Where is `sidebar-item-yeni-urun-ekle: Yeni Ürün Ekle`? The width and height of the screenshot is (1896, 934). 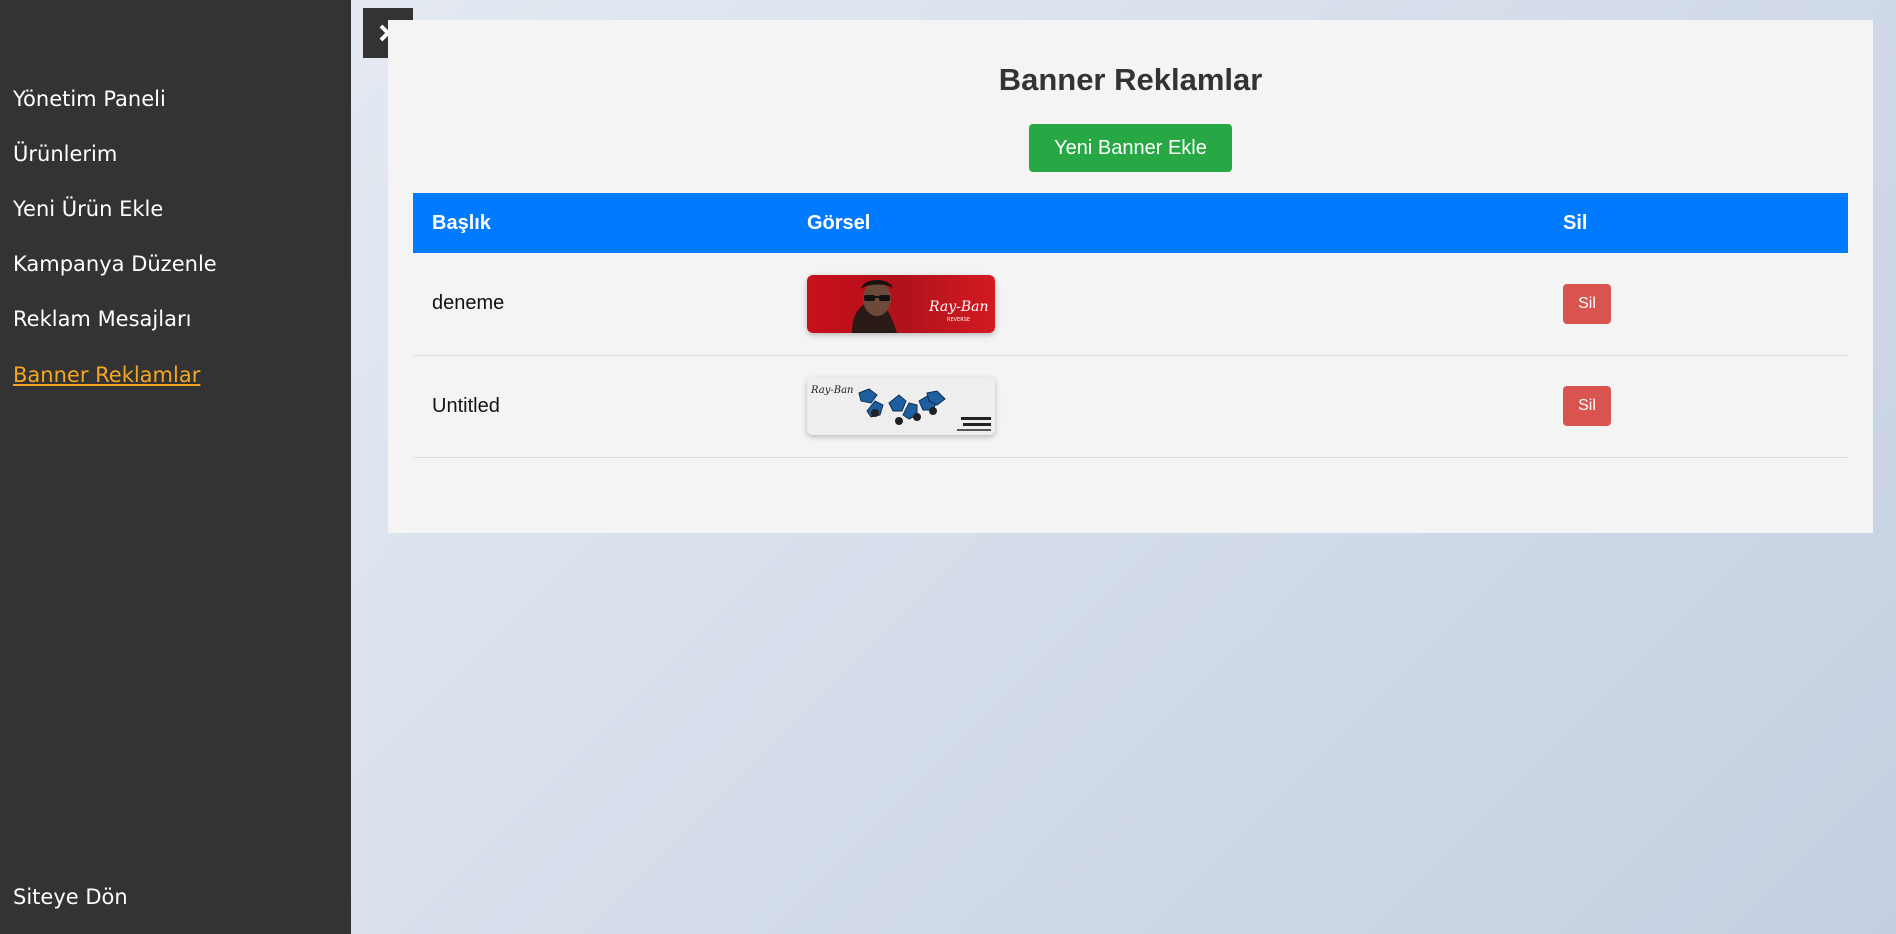 sidebar-item-yeni-urun-ekle: Yeni Ürün Ekle is located at coordinates (115, 219).